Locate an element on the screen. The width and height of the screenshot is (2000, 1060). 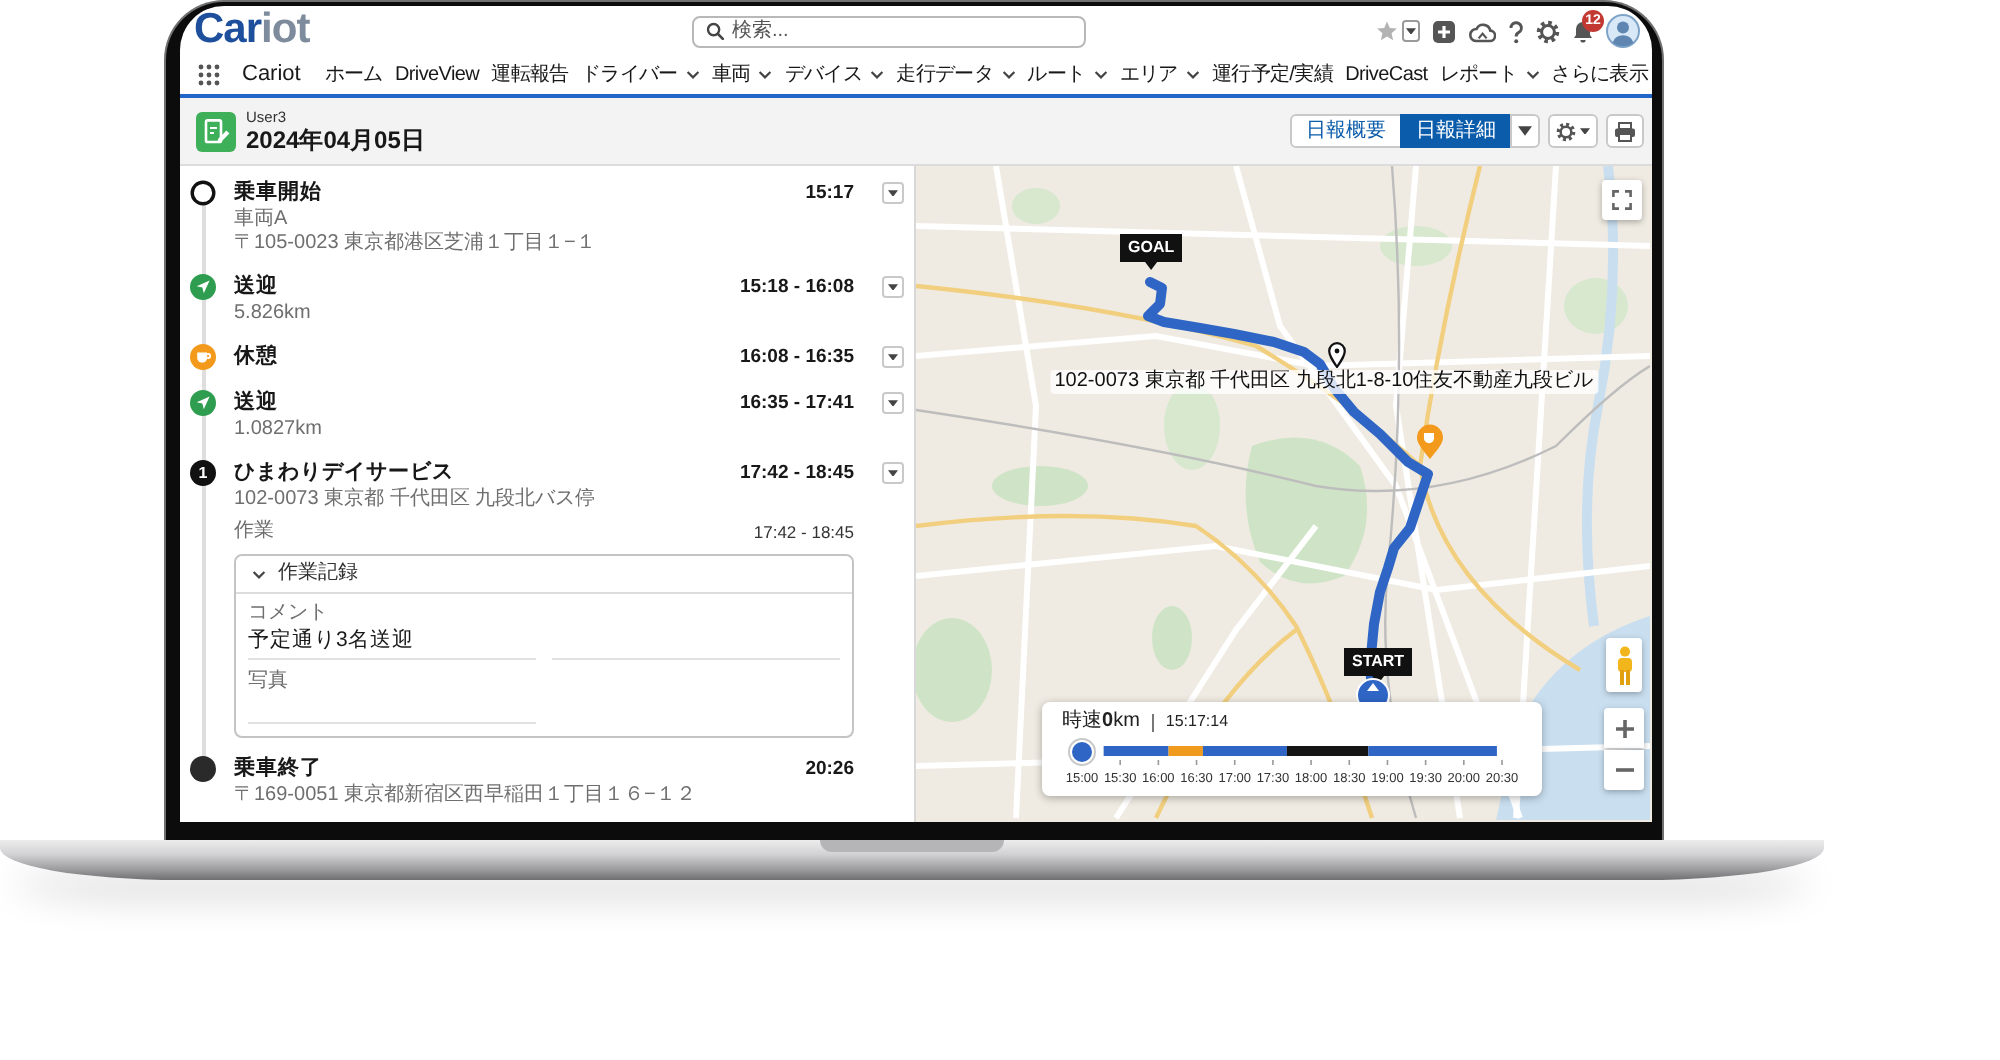
playback-time: 15:17:14 is located at coordinates (1197, 722).